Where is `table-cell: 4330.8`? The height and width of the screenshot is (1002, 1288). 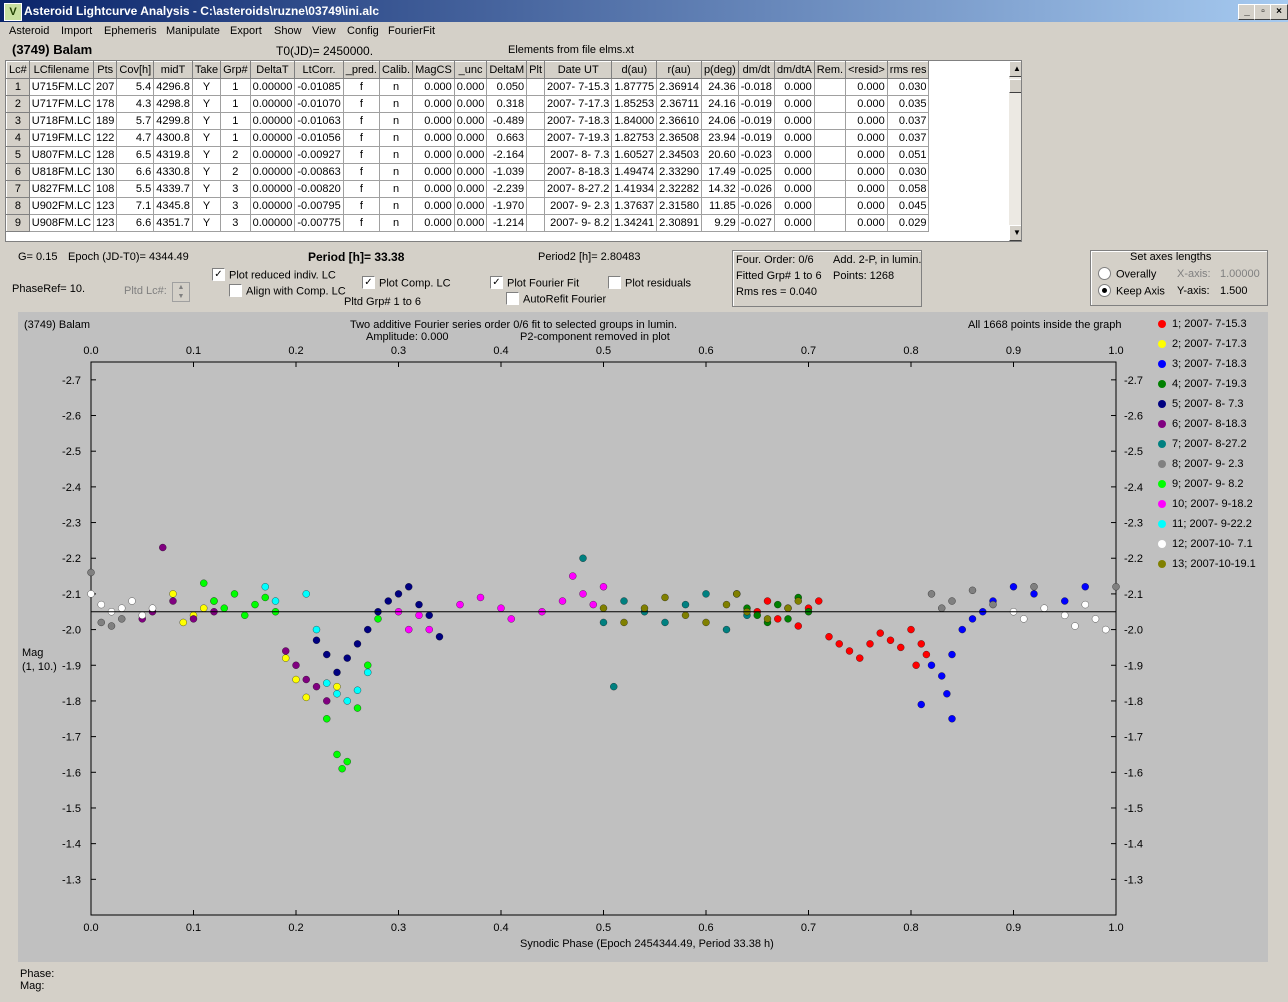 table-cell: 4330.8 is located at coordinates (173, 172).